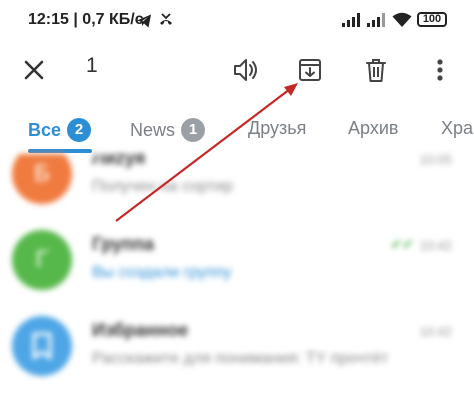 This screenshot has height=406, width=474. I want to click on chat-preview: Расскажите для понимания: TY прочтёт, so click(240, 358).